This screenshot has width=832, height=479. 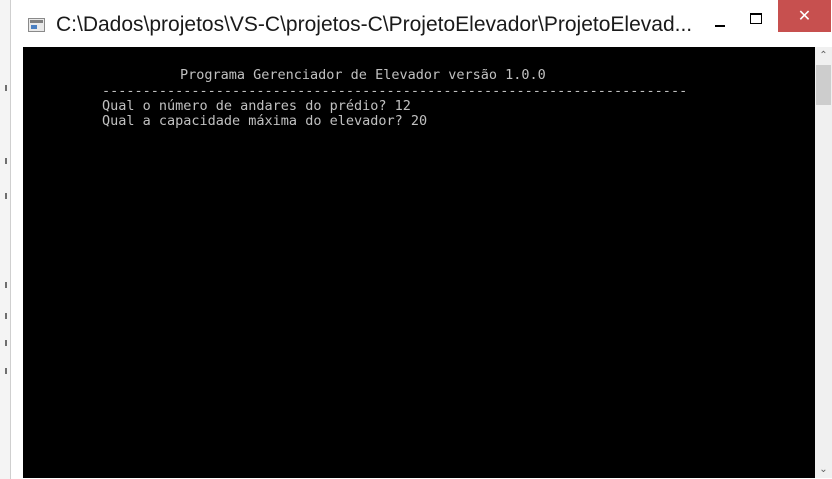 What do you see at coordinates (823, 469) in the screenshot?
I see `scroll-down-arrow-icon: ⌄` at bounding box center [823, 469].